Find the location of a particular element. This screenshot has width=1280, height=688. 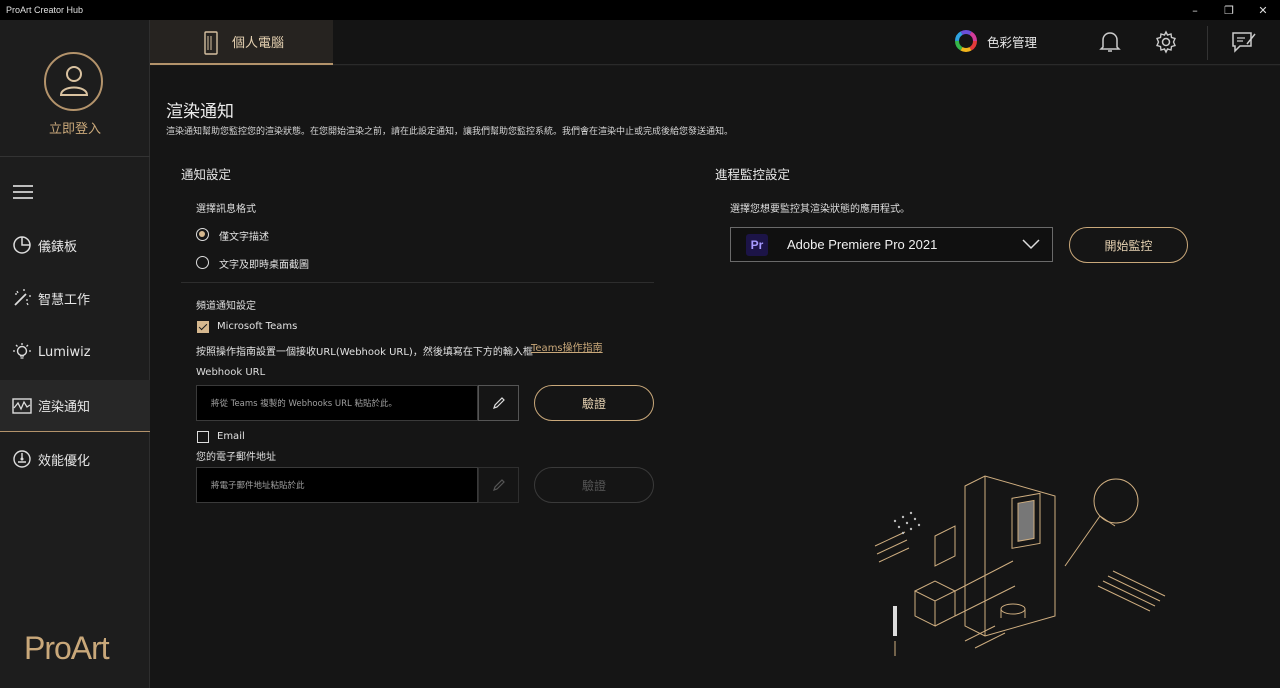

teams-guide-link: Teams操作指南 is located at coordinates (567, 346).